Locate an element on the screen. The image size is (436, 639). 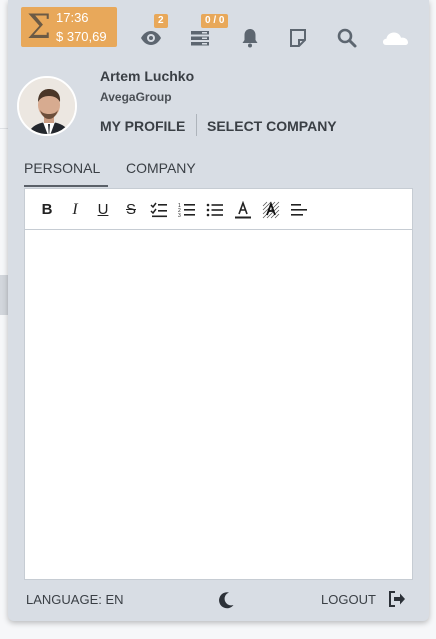
eye-icon is located at coordinates (151, 38).